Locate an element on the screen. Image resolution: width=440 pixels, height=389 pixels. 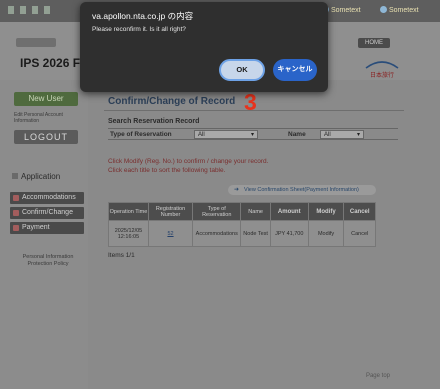
search-filter-row: Type of Reservation All ▾ Name All ▾ is located at coordinates (253, 134).